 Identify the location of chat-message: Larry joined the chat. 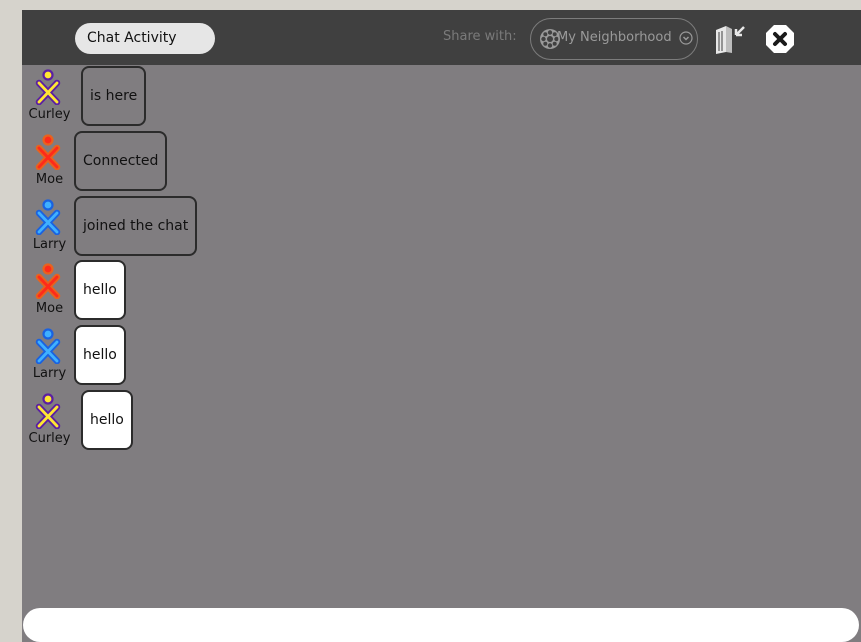
(441, 227).